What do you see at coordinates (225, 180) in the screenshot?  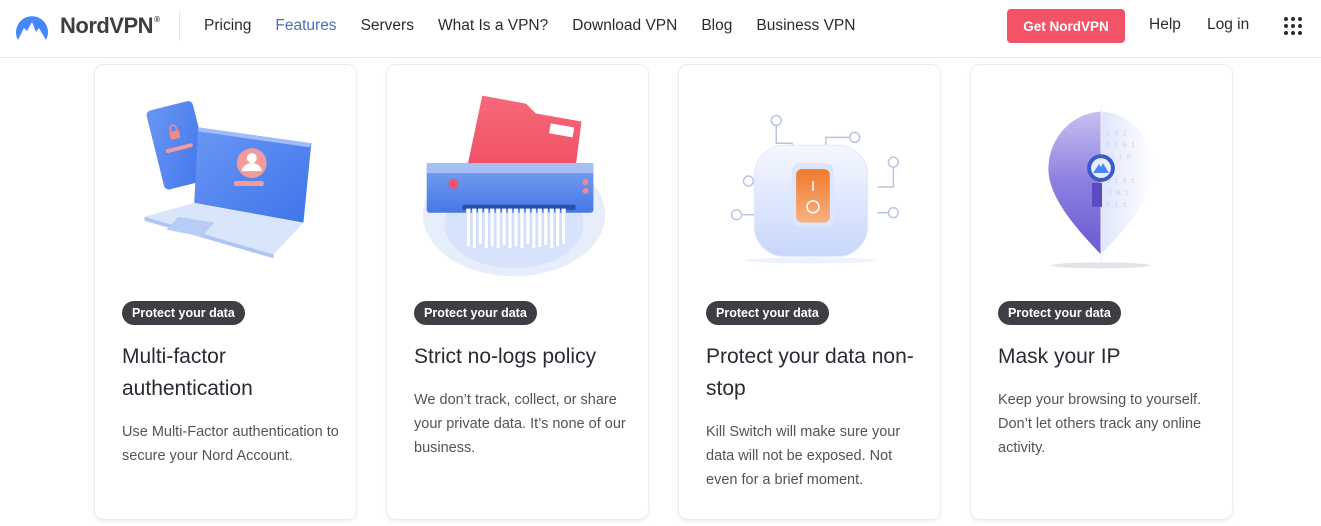 I see `laptop-phone-mfa-illustration` at bounding box center [225, 180].